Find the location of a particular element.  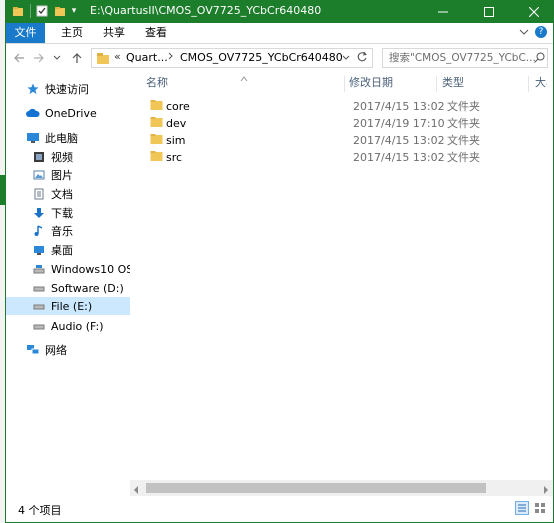

star-icon is located at coordinates (33, 89).